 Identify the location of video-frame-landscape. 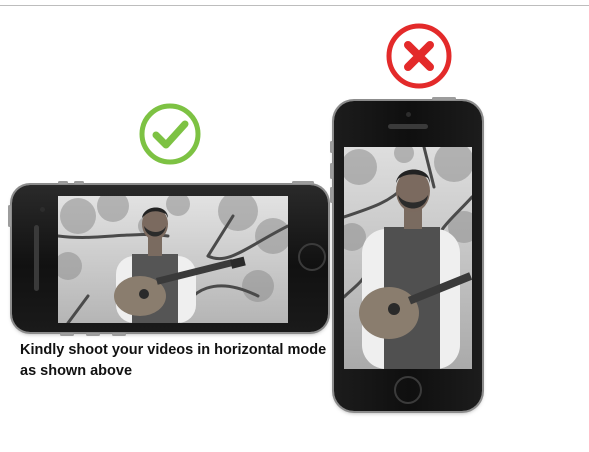
(173, 259).